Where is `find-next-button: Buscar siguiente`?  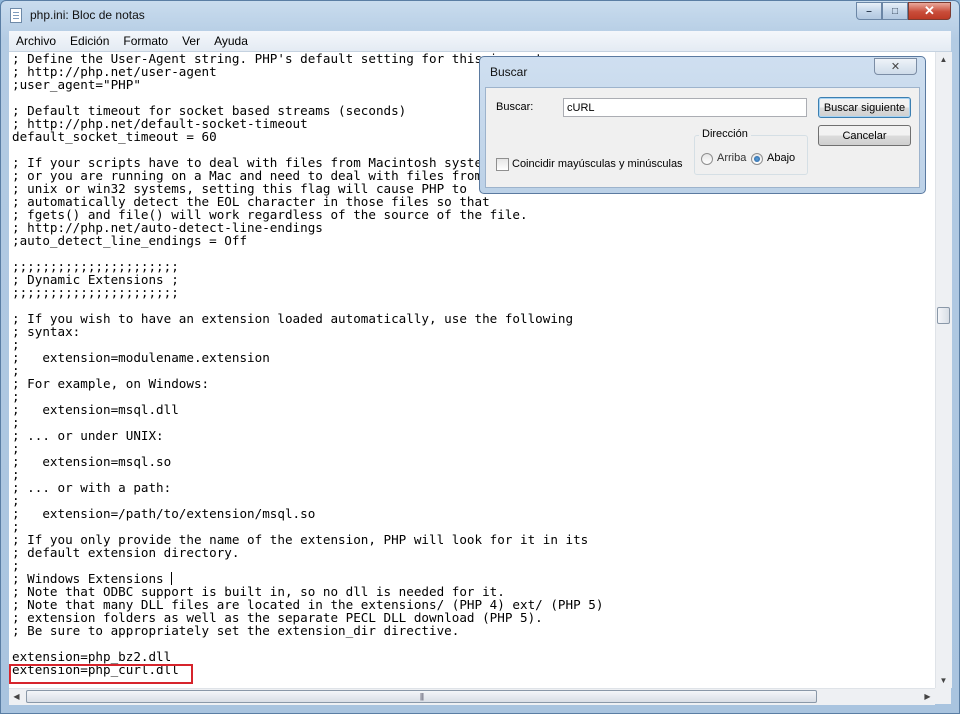 find-next-button: Buscar siguiente is located at coordinates (864, 107).